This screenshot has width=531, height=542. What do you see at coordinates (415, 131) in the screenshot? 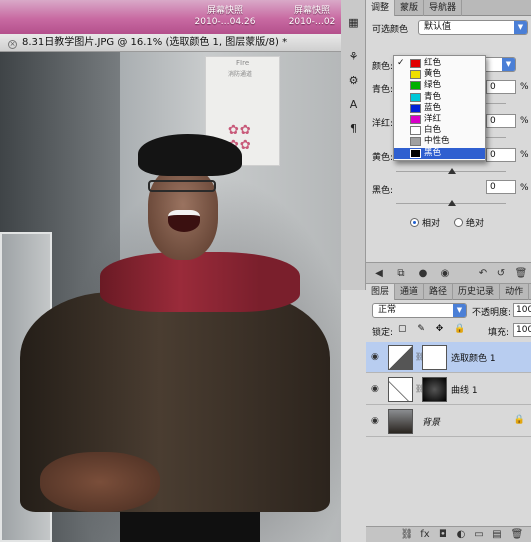
I see `swatch-white` at bounding box center [415, 131].